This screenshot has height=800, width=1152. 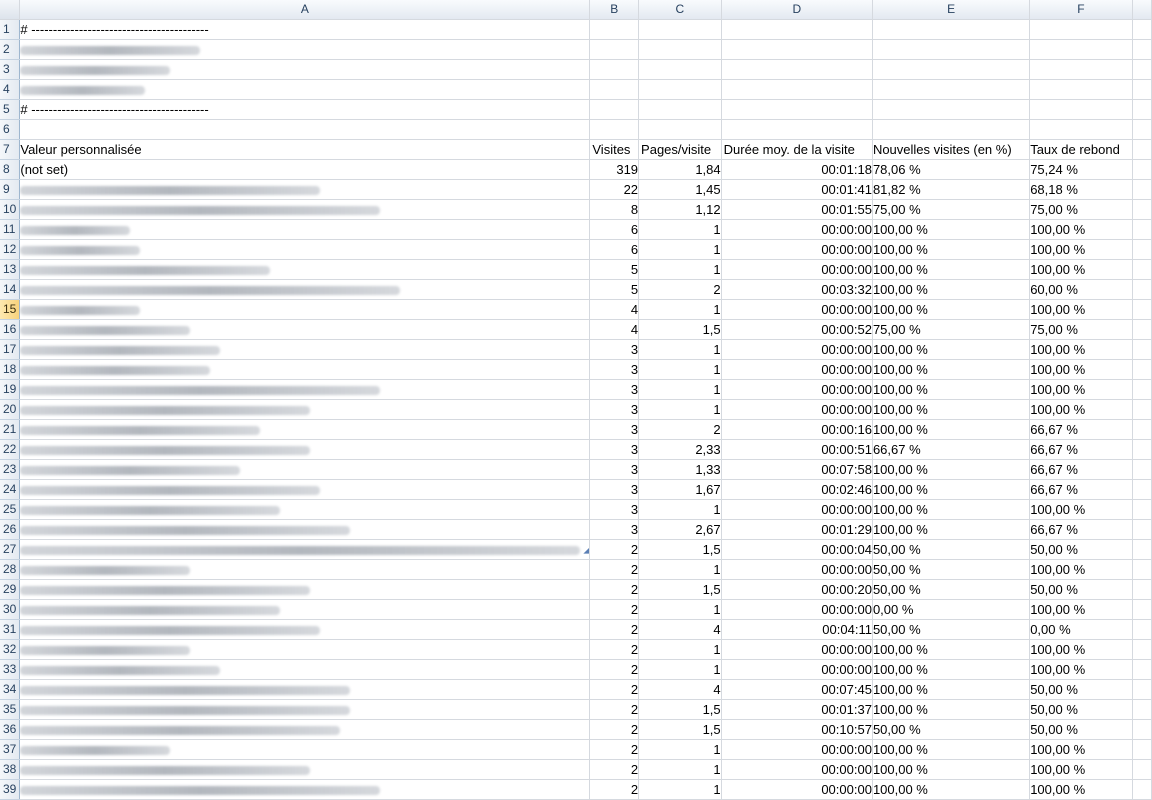 I want to click on row-header: 13, so click(x=10, y=269).